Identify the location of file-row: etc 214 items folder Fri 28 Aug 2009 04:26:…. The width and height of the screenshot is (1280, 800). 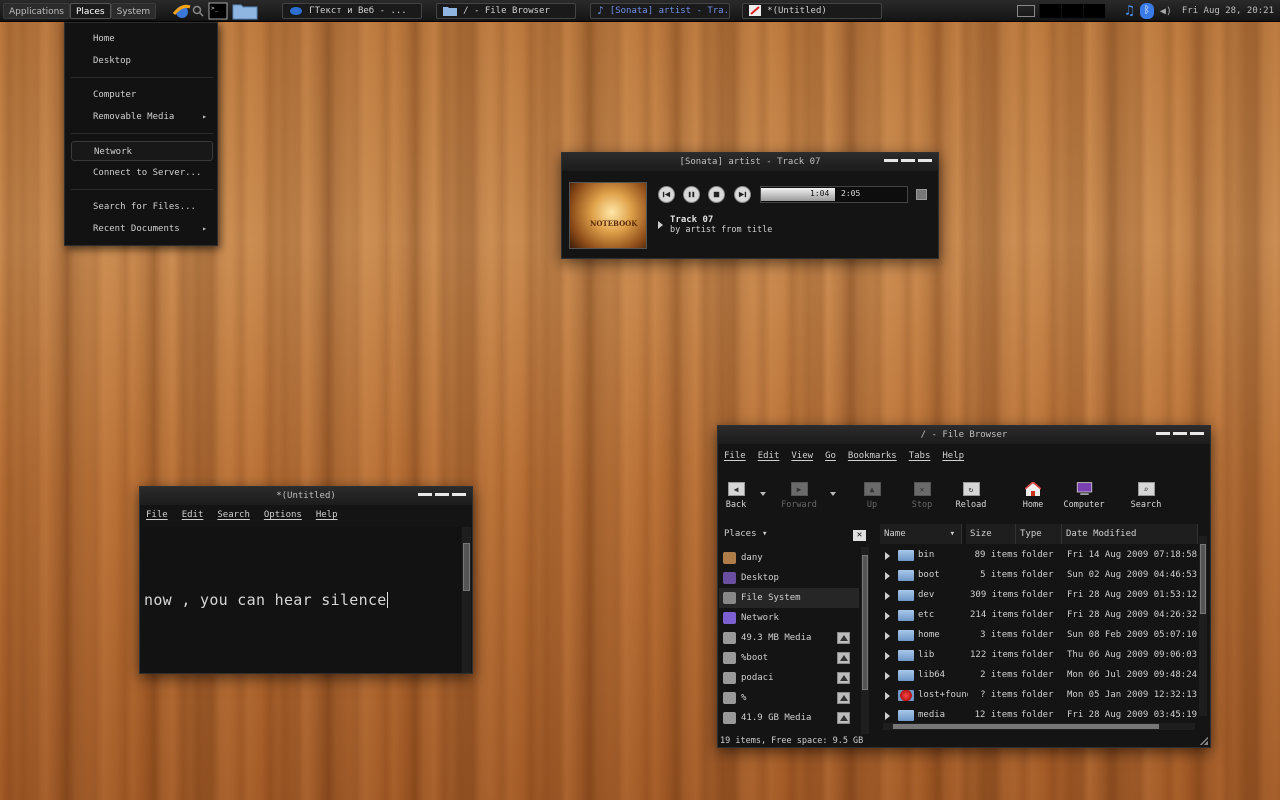
(1039, 615).